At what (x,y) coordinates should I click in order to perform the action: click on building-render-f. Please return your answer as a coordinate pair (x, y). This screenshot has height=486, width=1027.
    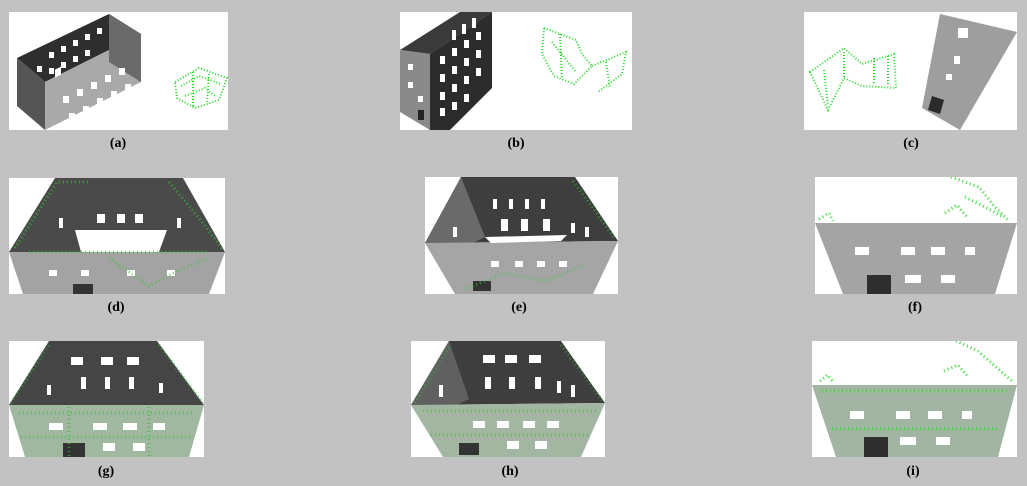
    Looking at the image, I should click on (916, 235).